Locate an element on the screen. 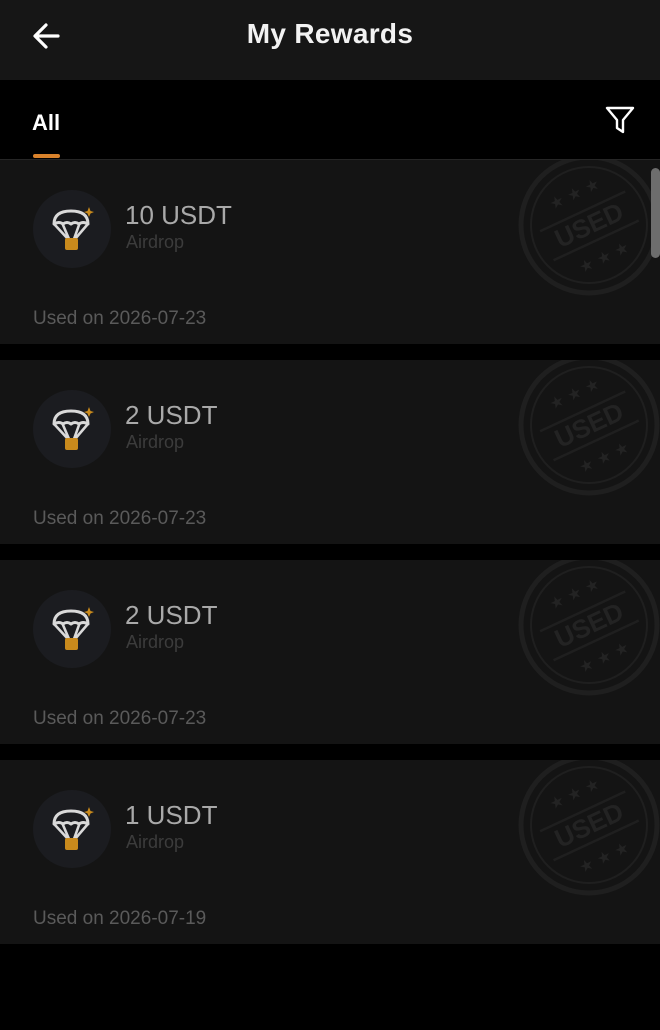 This screenshot has width=660, height=1030. tab-all-label: All is located at coordinates (46, 122).